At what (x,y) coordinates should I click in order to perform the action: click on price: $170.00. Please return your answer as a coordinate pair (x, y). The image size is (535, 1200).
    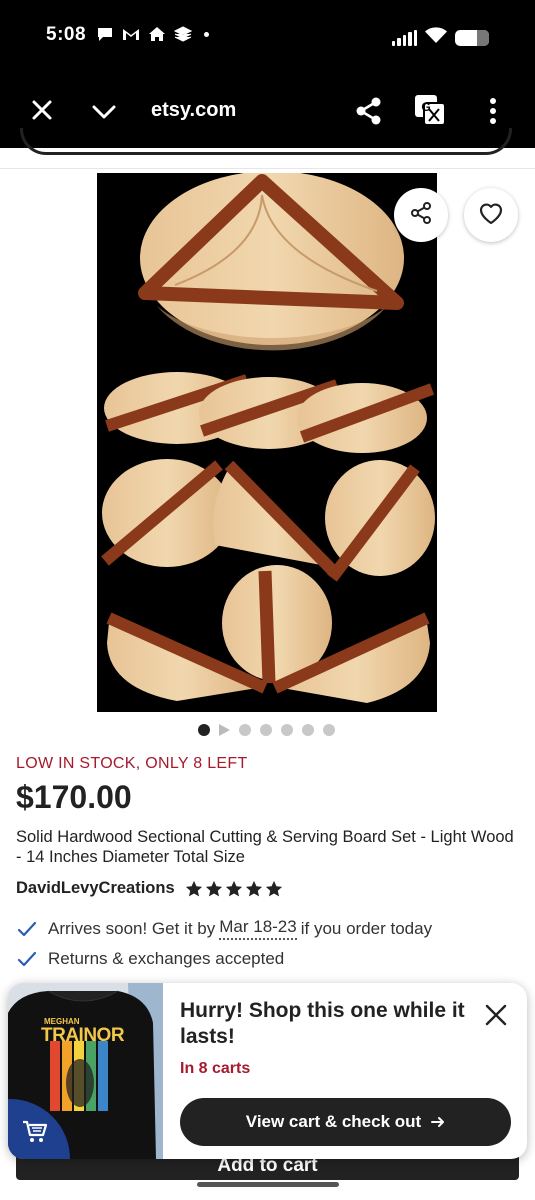
    Looking at the image, I should click on (74, 797).